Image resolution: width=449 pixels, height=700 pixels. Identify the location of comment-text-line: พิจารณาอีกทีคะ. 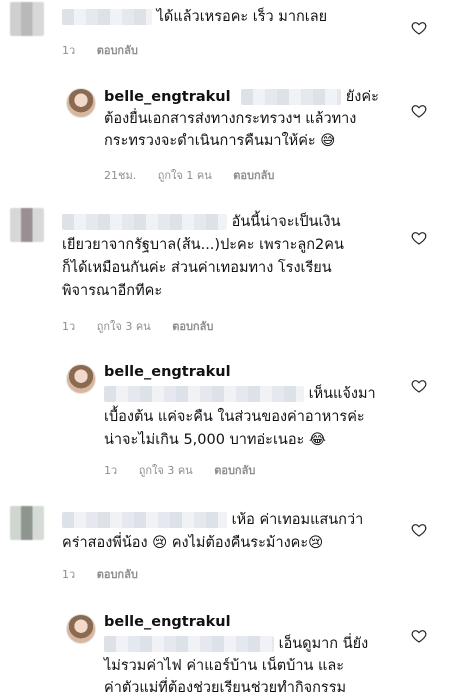
(112, 291).